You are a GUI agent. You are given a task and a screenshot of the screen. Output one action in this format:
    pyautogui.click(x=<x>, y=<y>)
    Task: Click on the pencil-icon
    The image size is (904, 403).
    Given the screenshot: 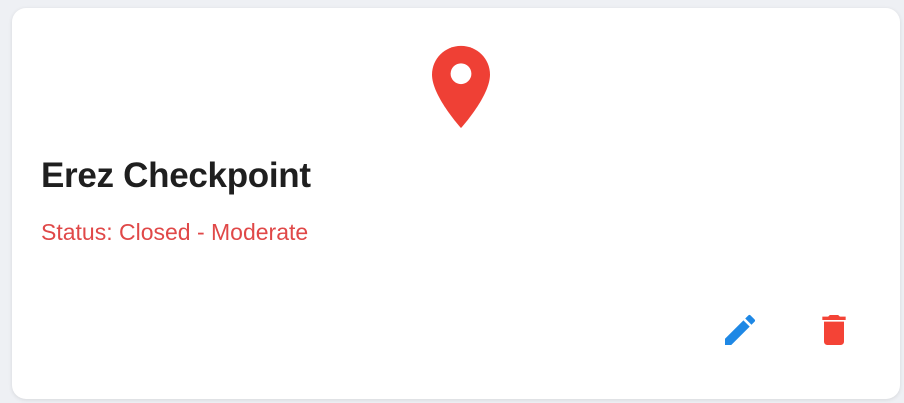 What is the action you would take?
    pyautogui.click(x=740, y=329)
    